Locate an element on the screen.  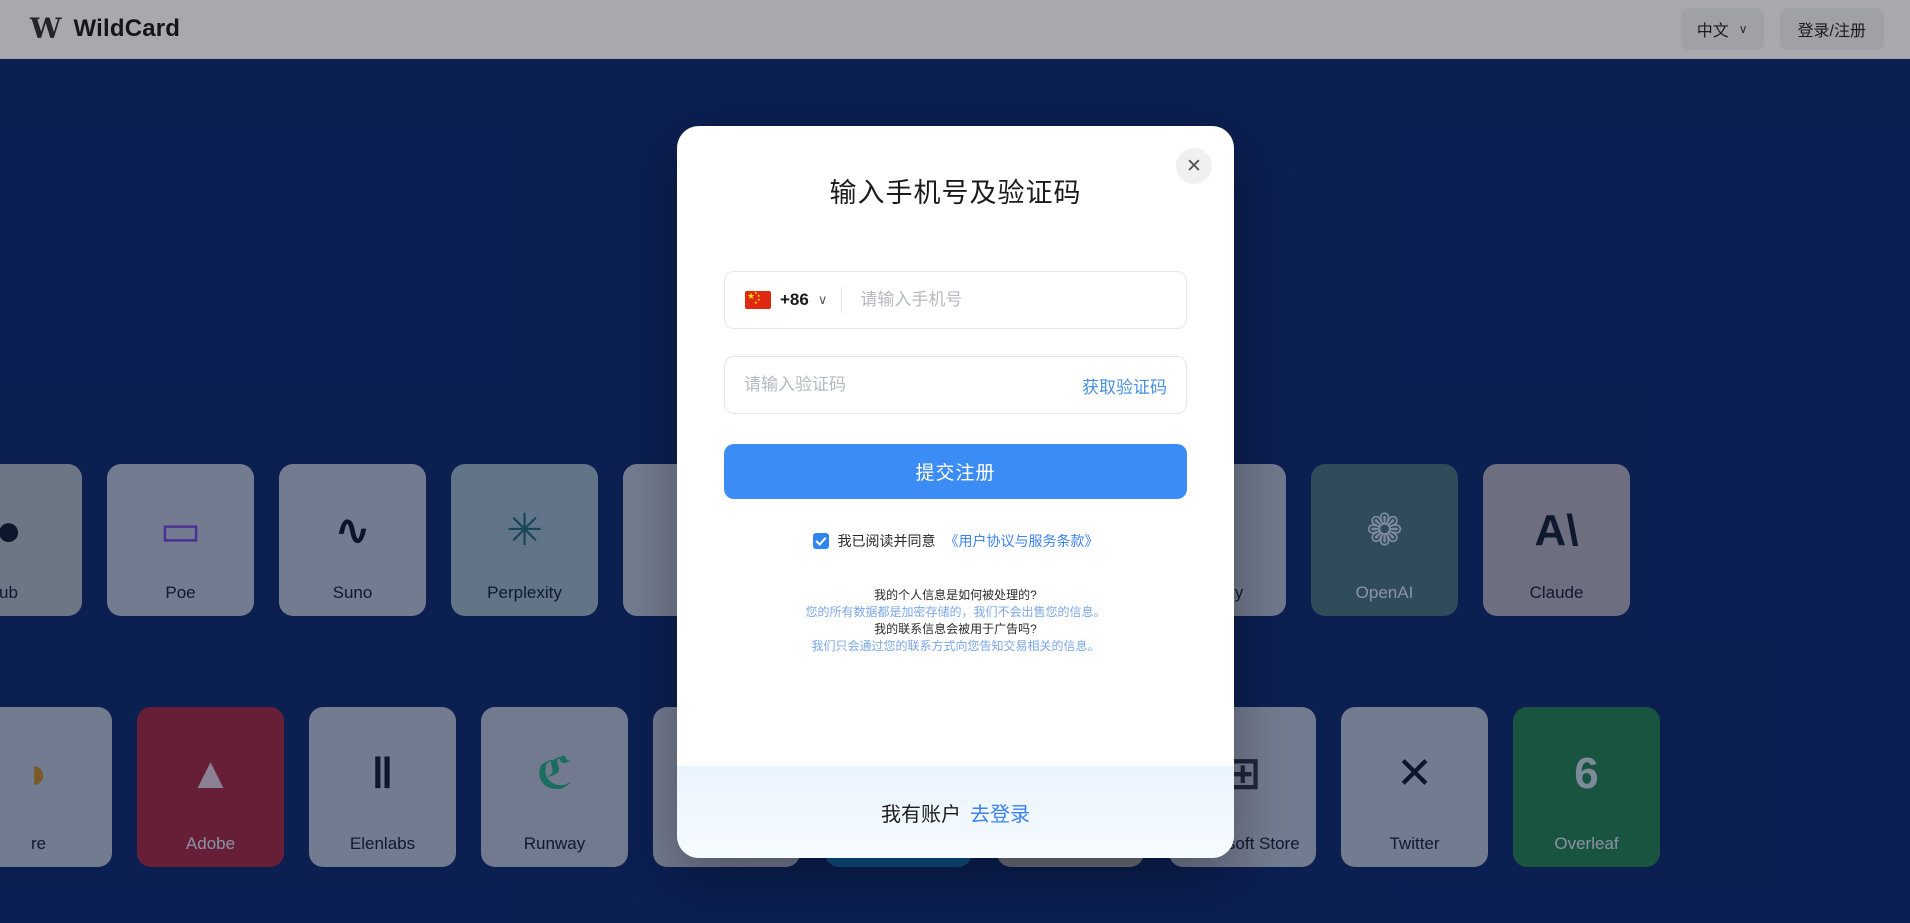
faq-answer: 您的所有数据都是加密存储的，我们不会出售您的信息。 is located at coordinates (955, 612).